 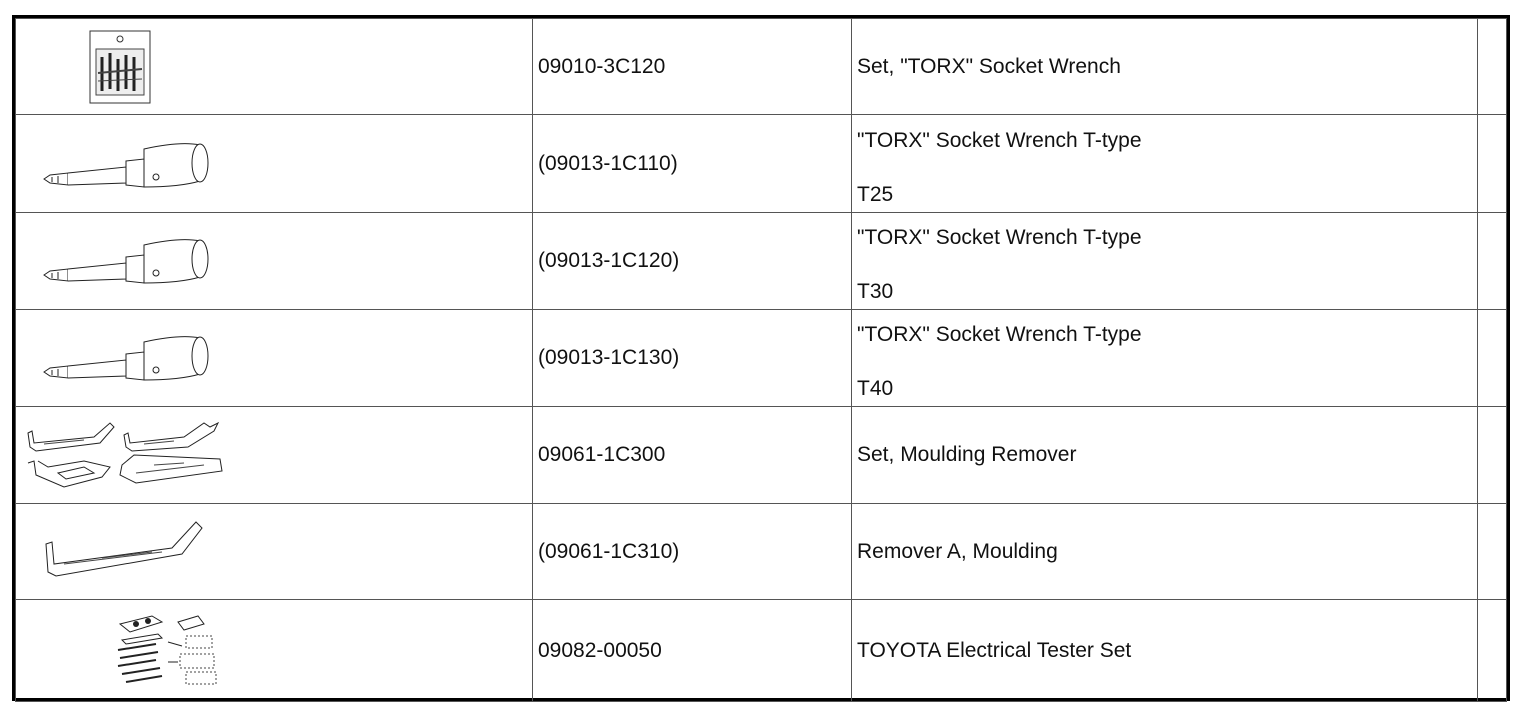 I want to click on tool-description: TOYOTA Electrical Tester Set, so click(x=1164, y=650).